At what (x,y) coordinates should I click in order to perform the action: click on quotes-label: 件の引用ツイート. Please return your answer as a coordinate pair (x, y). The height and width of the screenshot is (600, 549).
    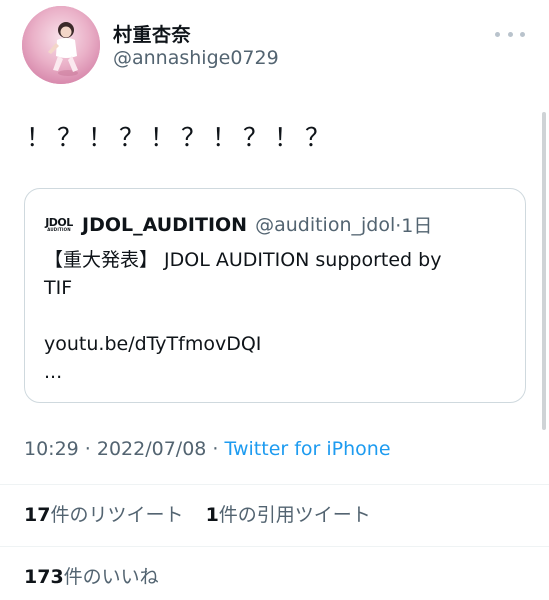
    Looking at the image, I should click on (294, 515).